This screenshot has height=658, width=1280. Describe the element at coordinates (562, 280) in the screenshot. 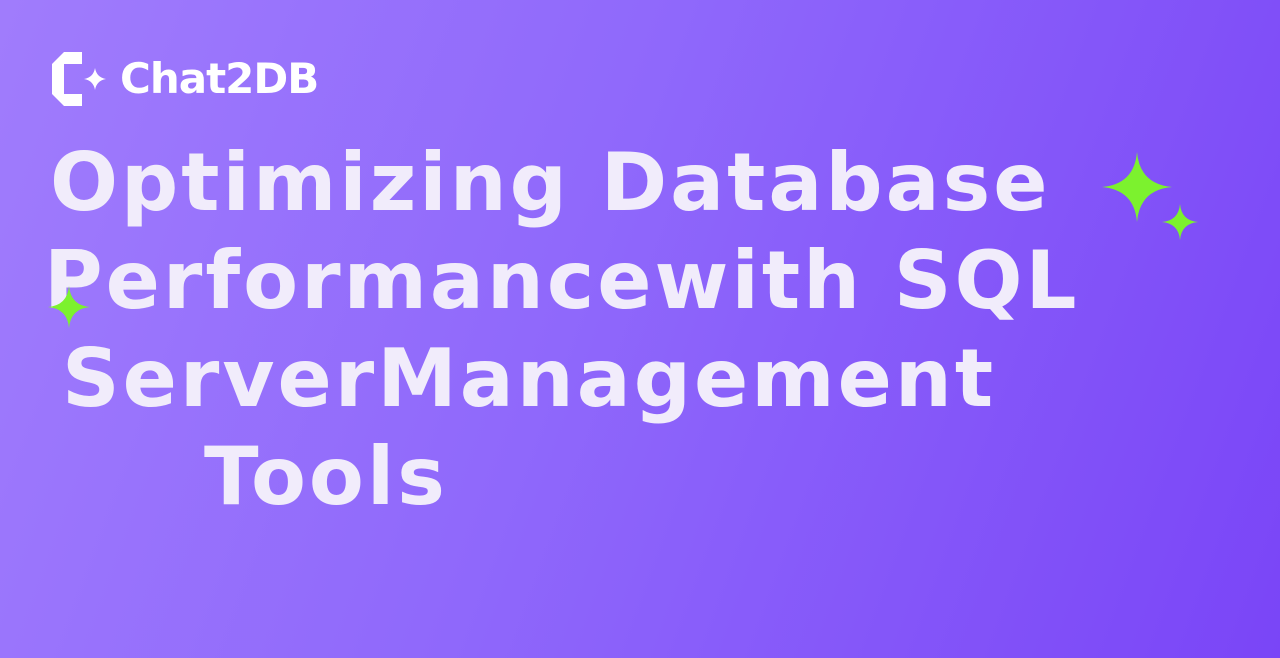

I see `headline-line-2: Performancewith SQL` at that location.